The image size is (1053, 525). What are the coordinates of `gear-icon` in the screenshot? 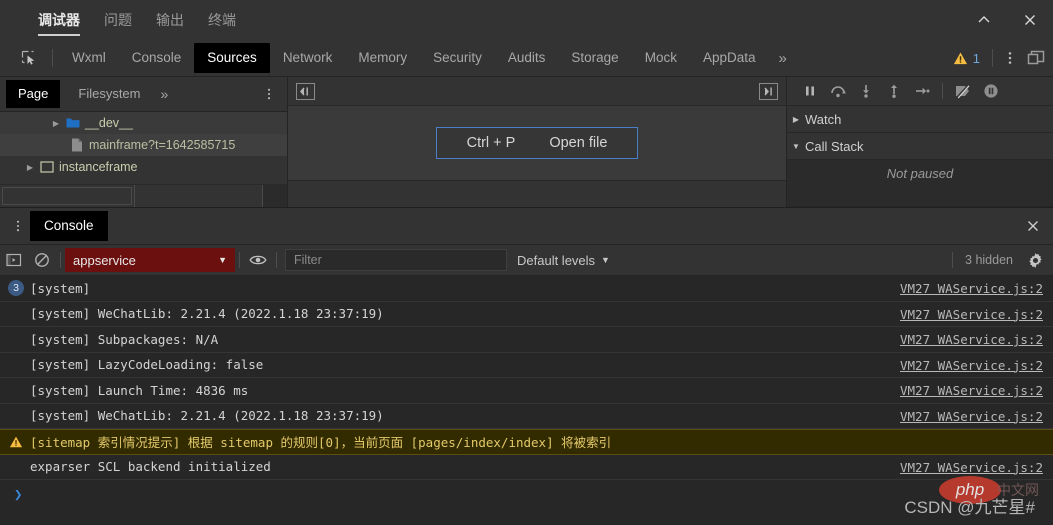 It's located at (1035, 260).